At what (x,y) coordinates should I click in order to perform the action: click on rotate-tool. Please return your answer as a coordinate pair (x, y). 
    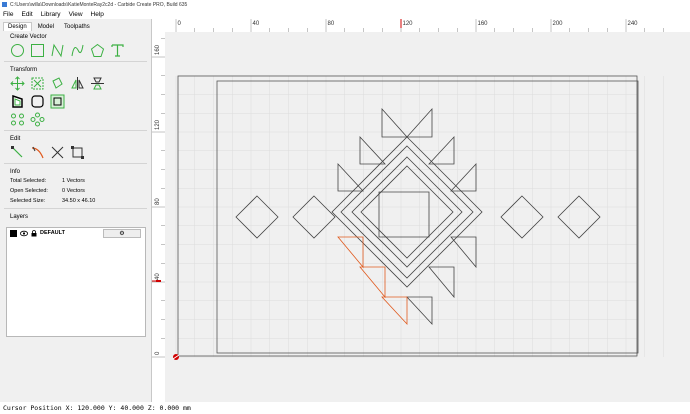
    Looking at the image, I should click on (57, 83).